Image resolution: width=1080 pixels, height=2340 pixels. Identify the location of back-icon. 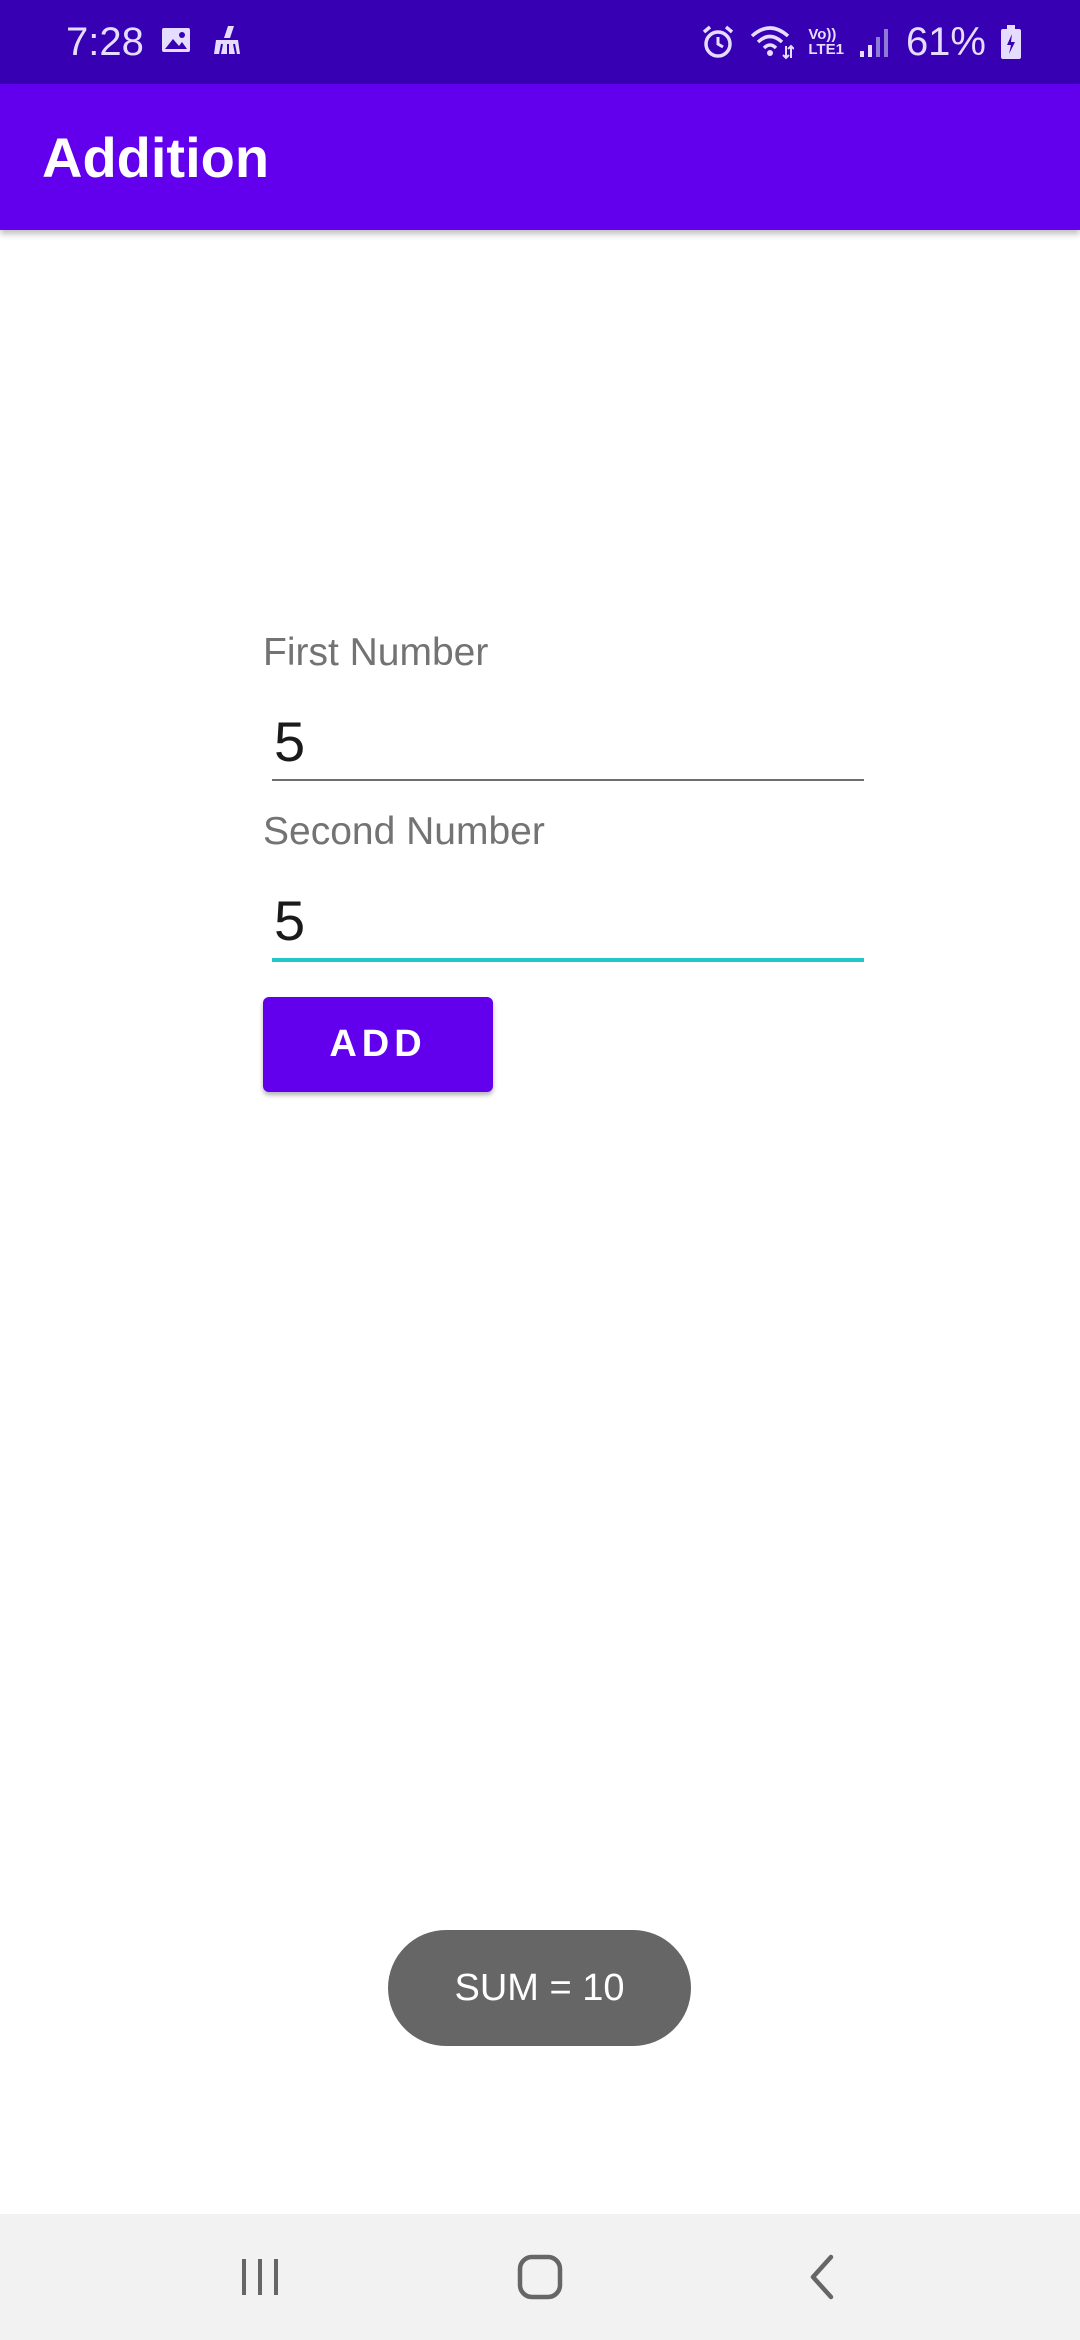
(822, 2277).